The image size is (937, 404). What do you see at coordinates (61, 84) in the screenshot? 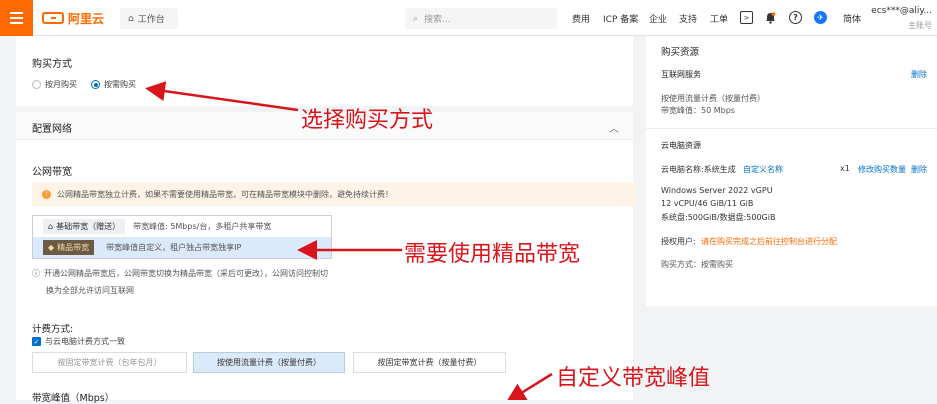
I see `radio-monthly-label: 按月购买` at bounding box center [61, 84].